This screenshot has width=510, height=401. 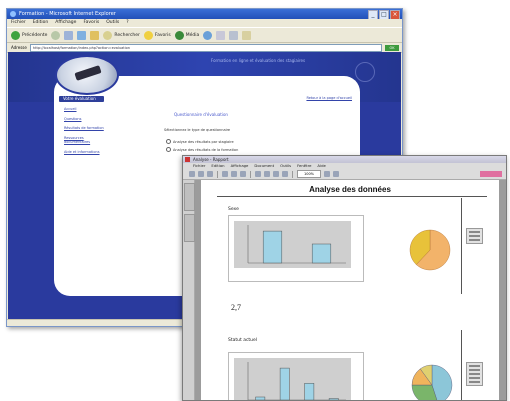 I want to click on zoom-field: 100%, so click(x=309, y=174).